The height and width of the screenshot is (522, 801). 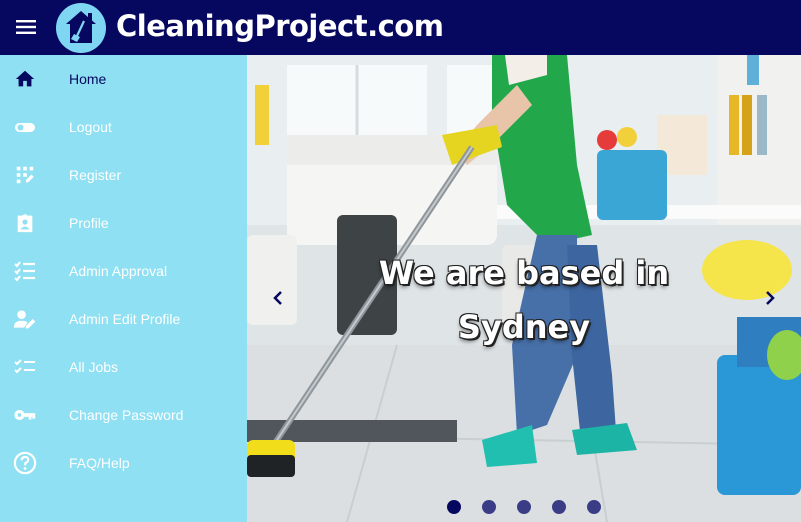 I want to click on top-app-bar: CleaningProject.com, so click(x=400, y=27).